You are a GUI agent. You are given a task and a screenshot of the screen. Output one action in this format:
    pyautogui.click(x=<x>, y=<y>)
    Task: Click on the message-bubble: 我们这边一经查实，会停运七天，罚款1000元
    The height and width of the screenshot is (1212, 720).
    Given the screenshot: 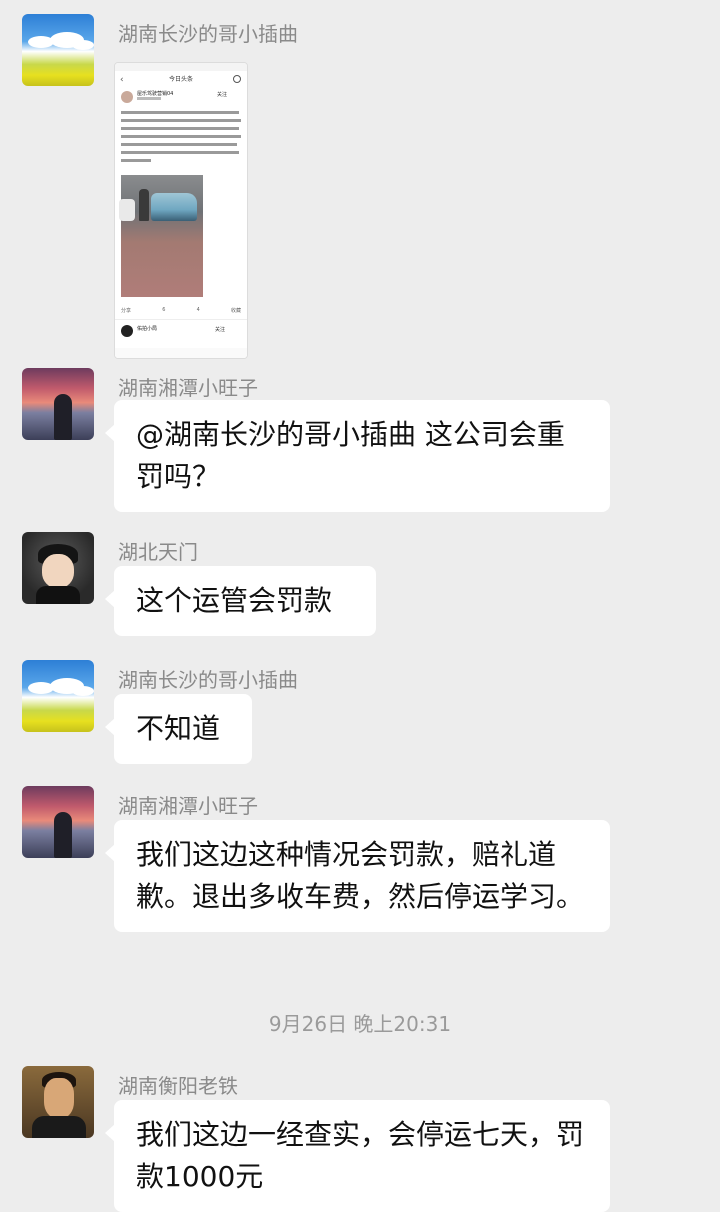 What is the action you would take?
    pyautogui.click(x=357, y=1156)
    